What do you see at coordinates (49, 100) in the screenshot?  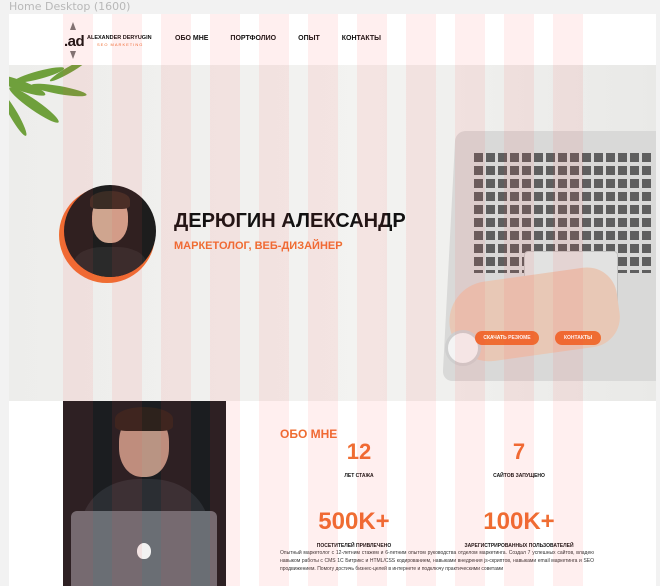 I see `plant-image` at bounding box center [49, 100].